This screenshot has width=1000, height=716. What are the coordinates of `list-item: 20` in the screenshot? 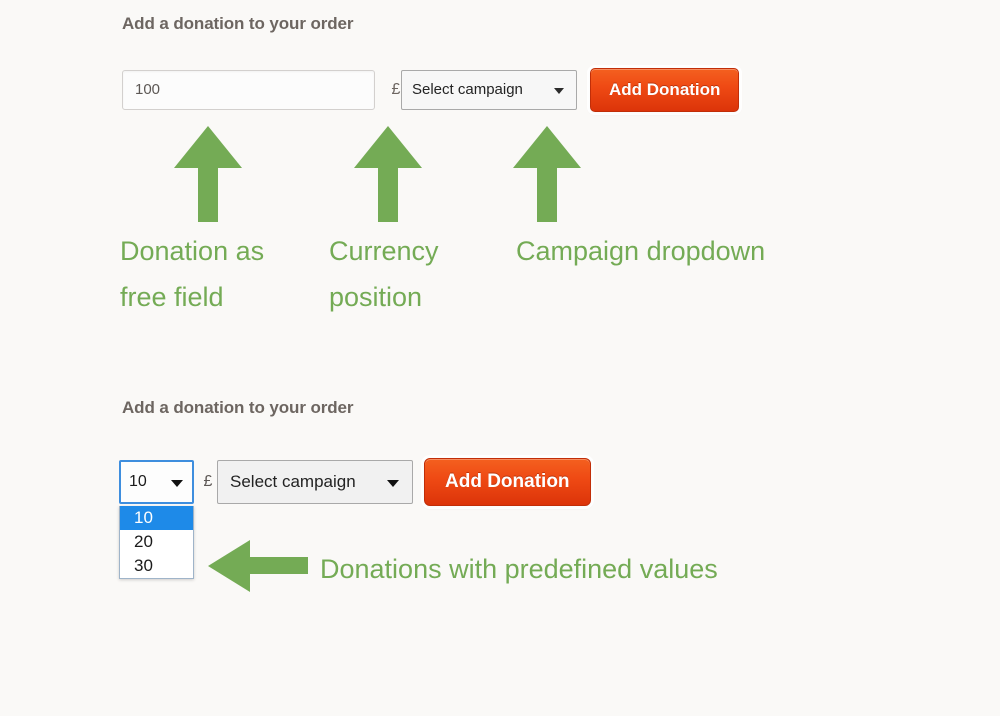 It's located at (156, 542).